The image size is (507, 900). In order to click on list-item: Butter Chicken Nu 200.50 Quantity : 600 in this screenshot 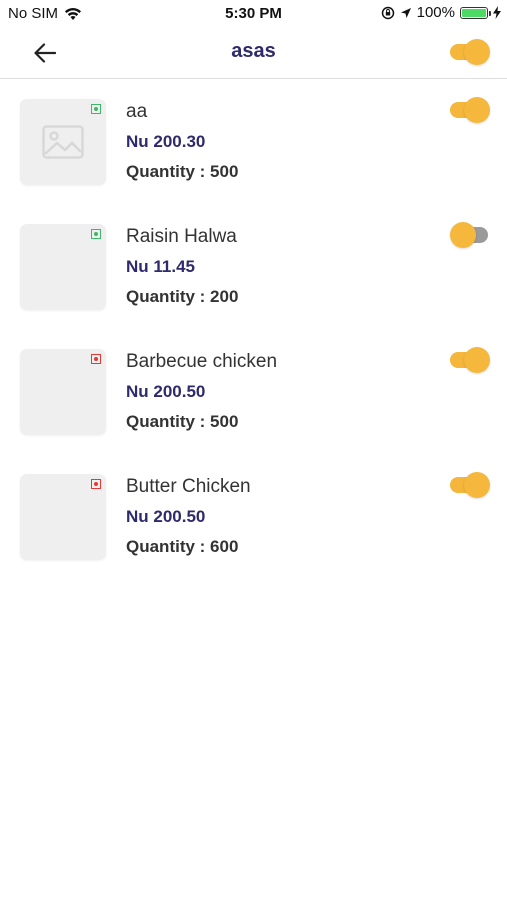, I will do `click(253, 516)`.